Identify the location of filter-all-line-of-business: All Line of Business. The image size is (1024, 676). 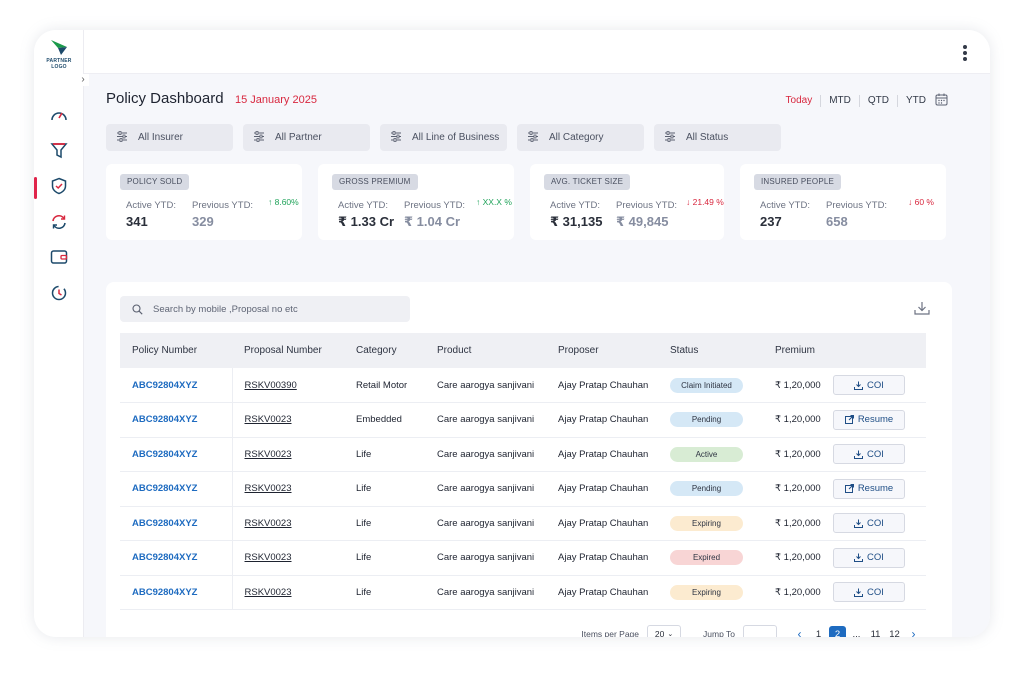
(443, 137).